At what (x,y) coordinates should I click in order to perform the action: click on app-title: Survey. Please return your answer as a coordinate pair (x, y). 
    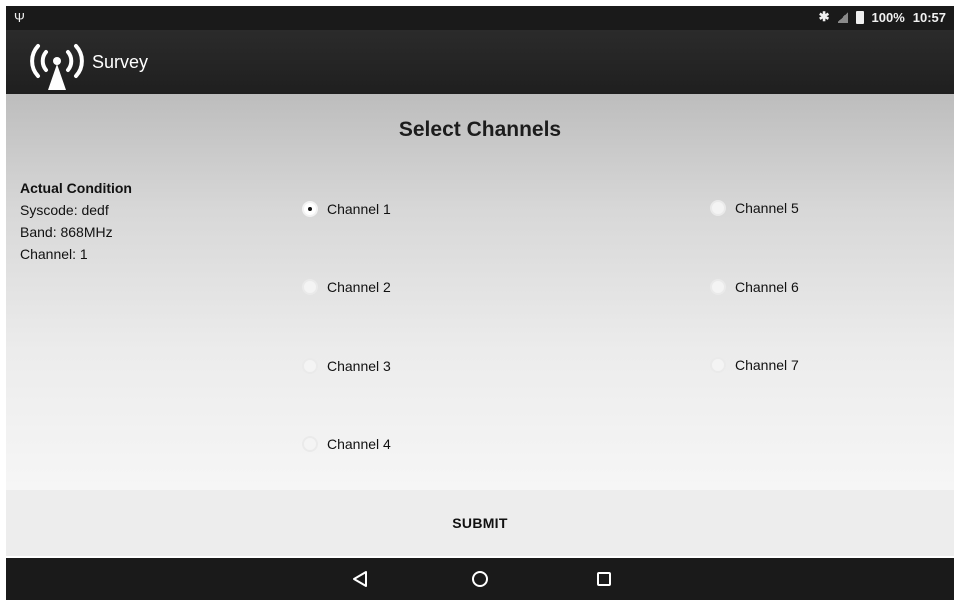
    Looking at the image, I should click on (120, 62).